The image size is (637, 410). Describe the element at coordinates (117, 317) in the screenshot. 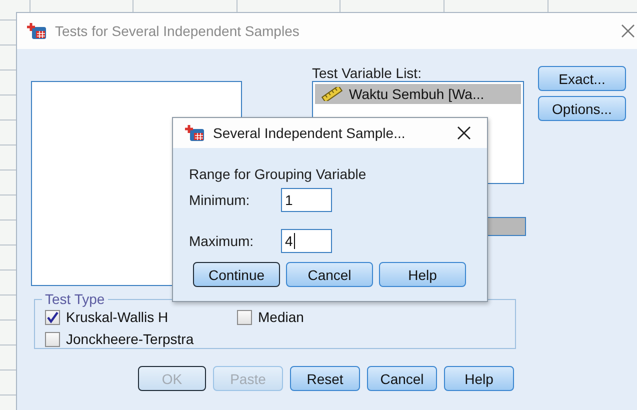

I see `checkbox-label: Kruskal-Wallis H` at that location.